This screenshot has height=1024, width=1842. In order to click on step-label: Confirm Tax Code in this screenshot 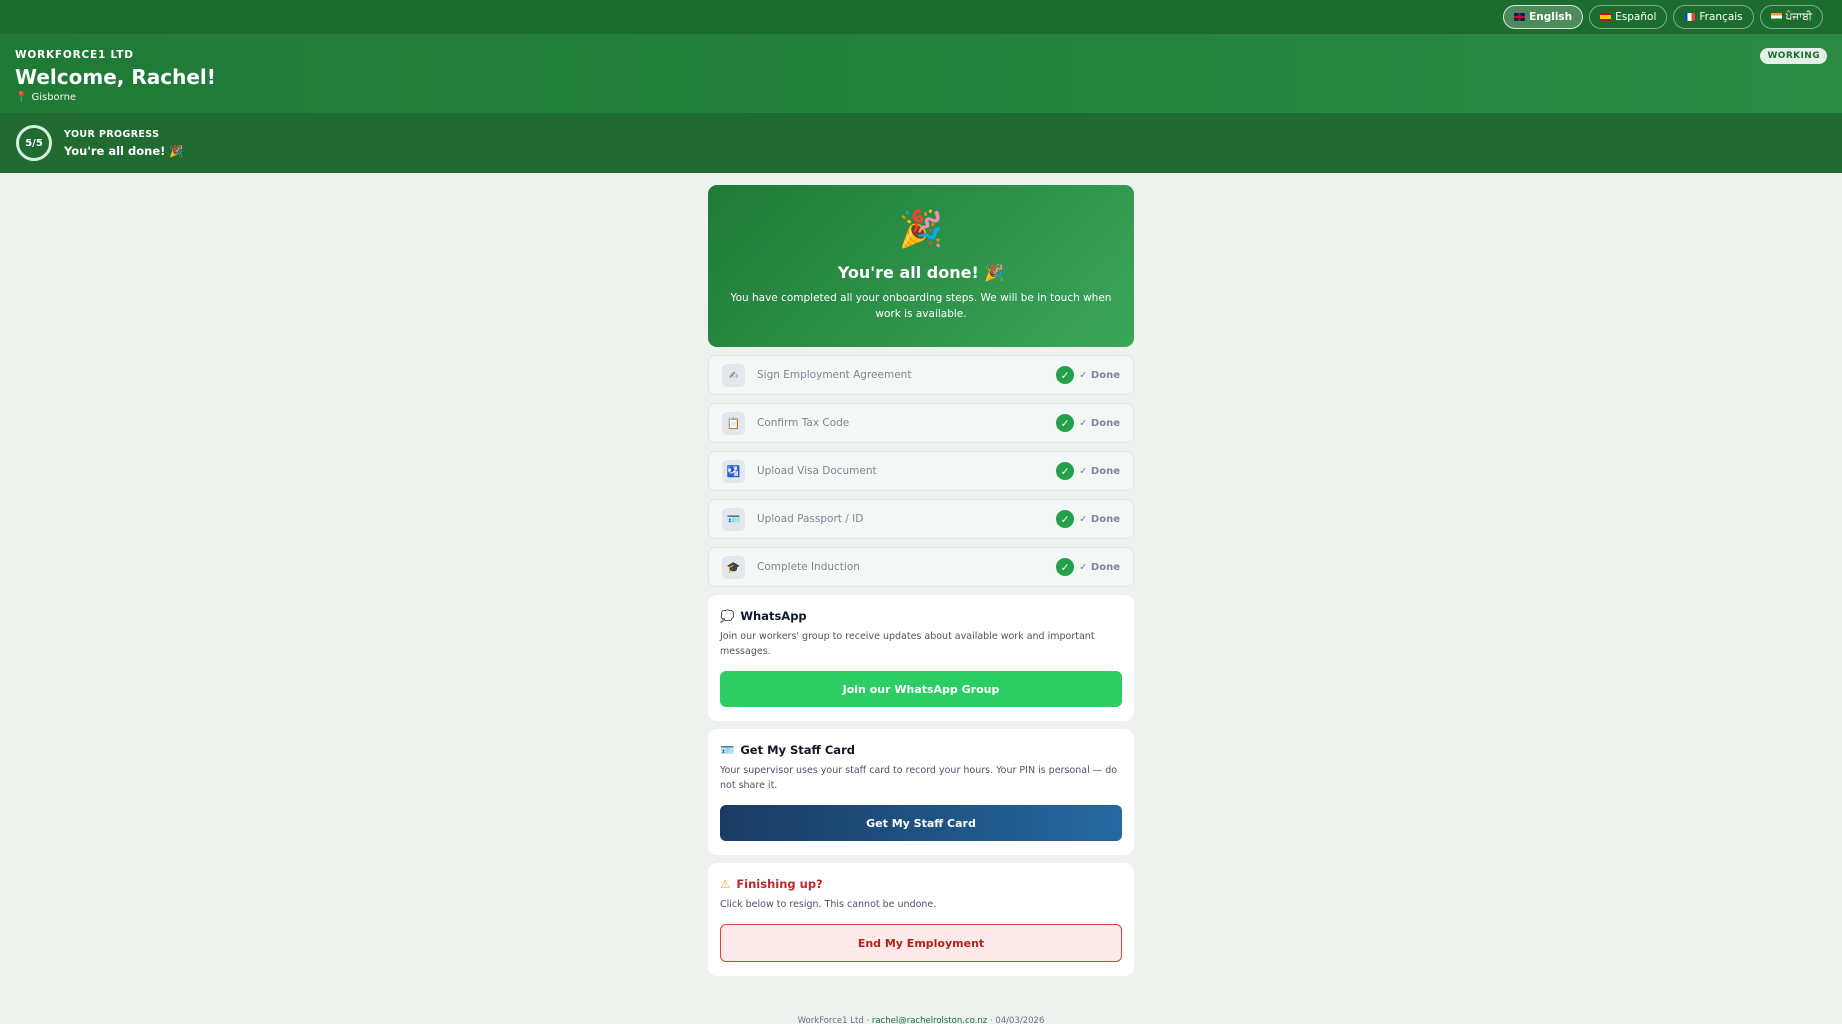, I will do `click(803, 423)`.